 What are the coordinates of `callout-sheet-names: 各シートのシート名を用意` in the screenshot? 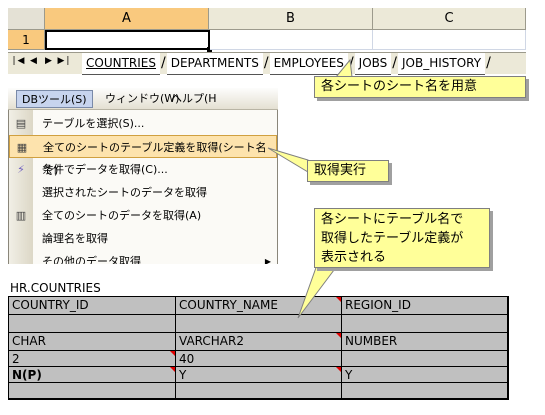 It's located at (420, 87).